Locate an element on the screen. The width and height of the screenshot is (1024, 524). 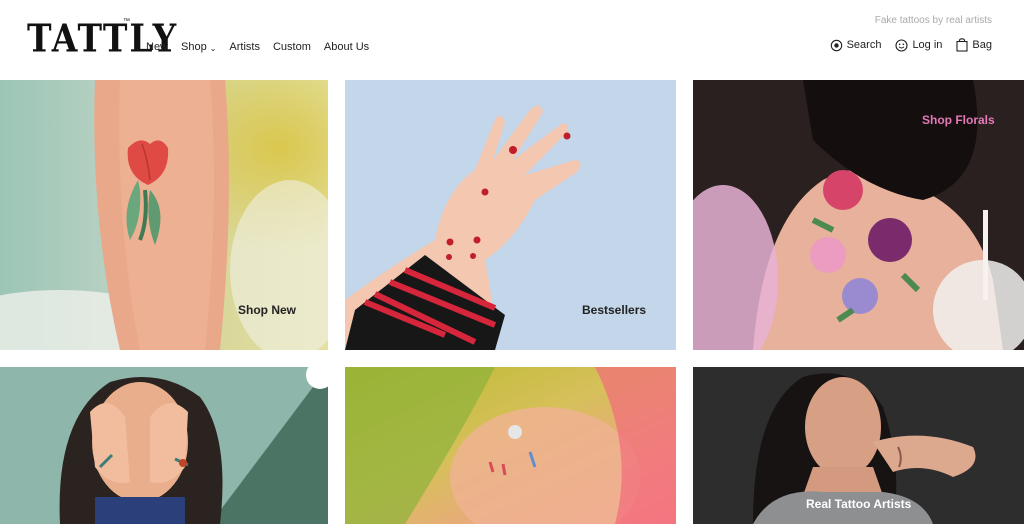
main-nav: New Shop ⌄ Artists Custom About Us is located at coordinates (264, 47).